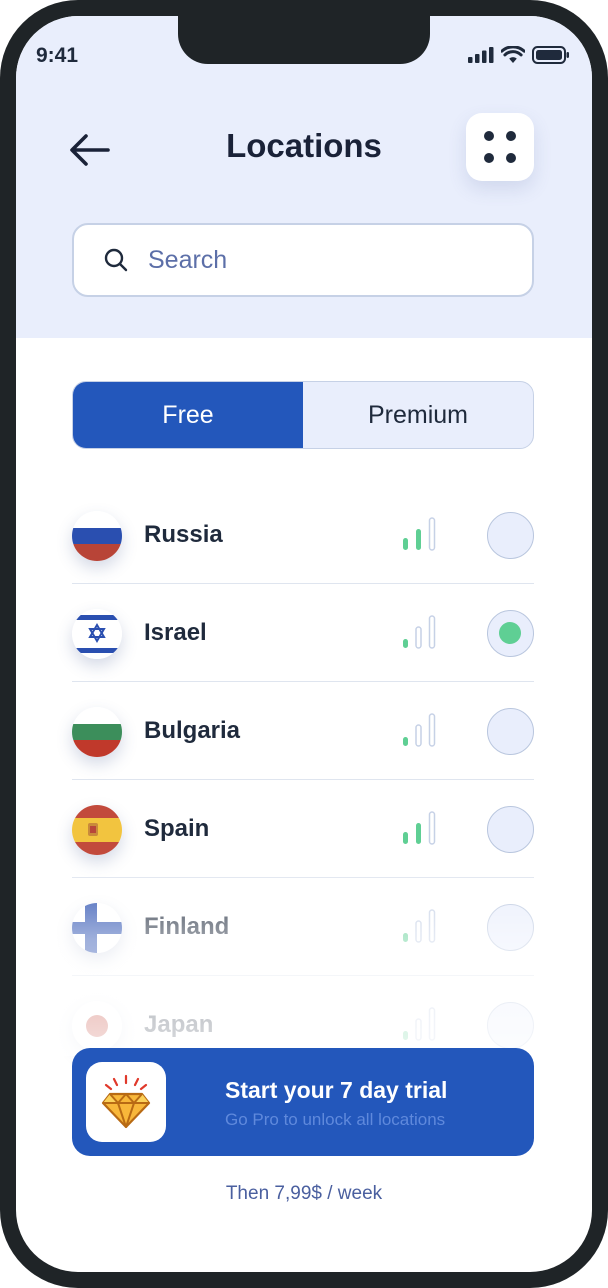 This screenshot has width=608, height=1288. What do you see at coordinates (481, 55) in the screenshot?
I see `cellular-signal-icon` at bounding box center [481, 55].